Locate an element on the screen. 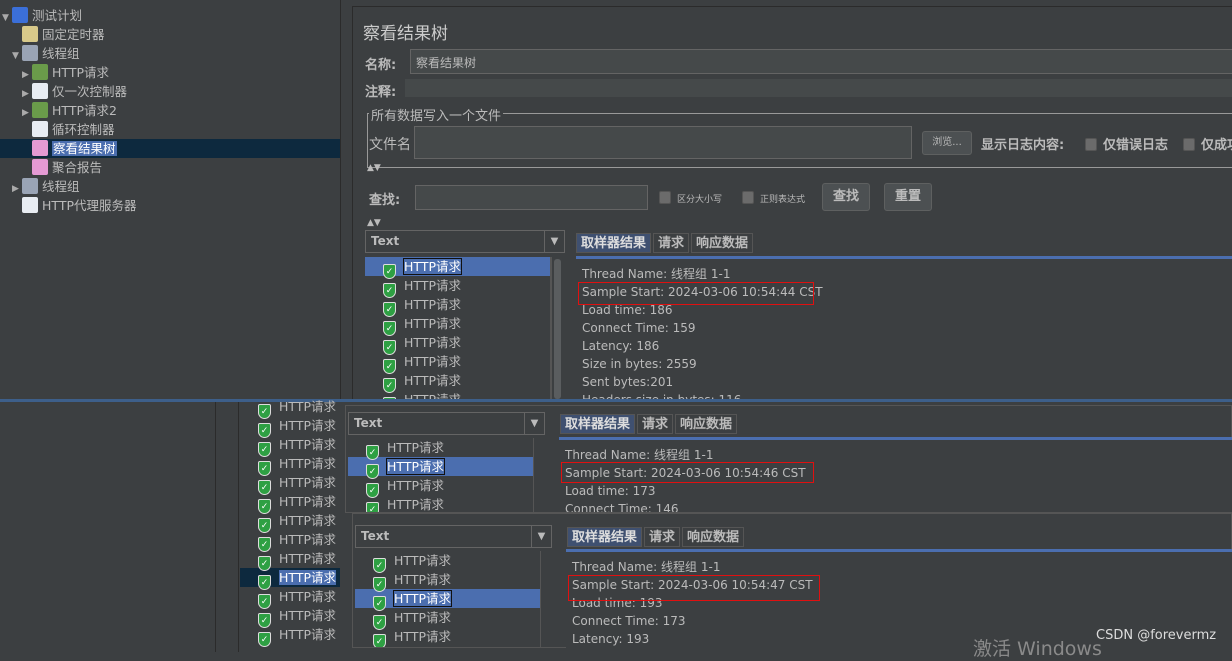 The width and height of the screenshot is (1232, 661). result-line: Sent bytes:201 is located at coordinates (628, 382).